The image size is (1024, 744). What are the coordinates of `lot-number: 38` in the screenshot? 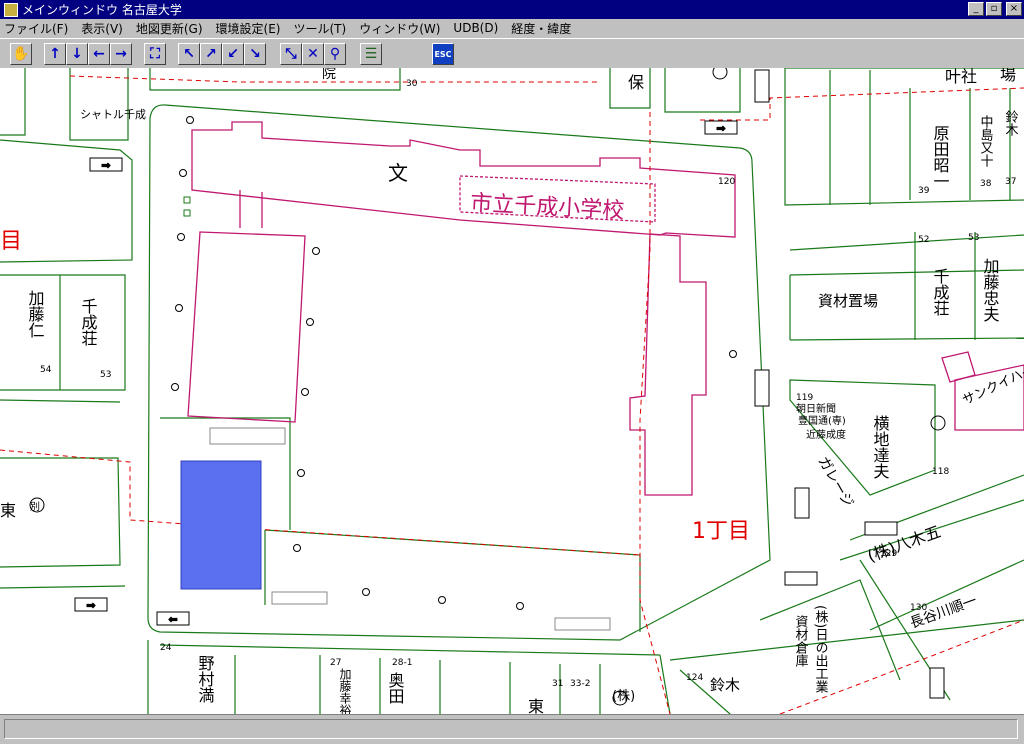 It's located at (986, 184).